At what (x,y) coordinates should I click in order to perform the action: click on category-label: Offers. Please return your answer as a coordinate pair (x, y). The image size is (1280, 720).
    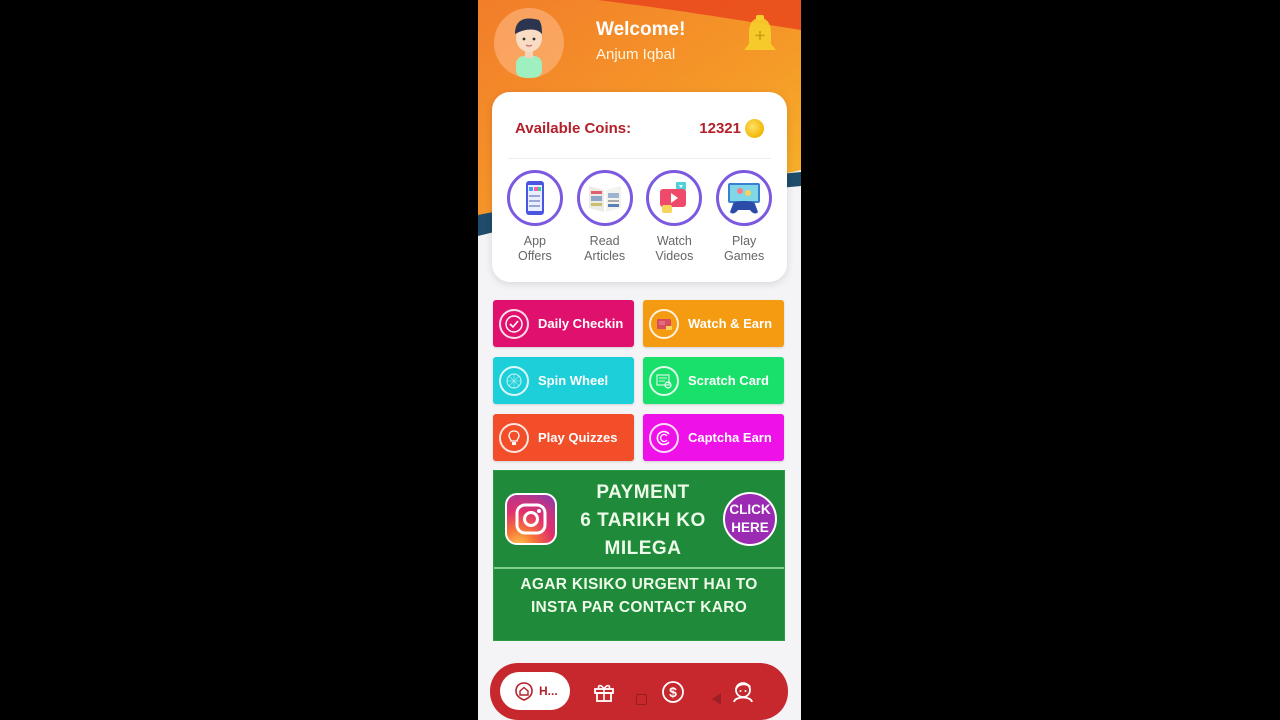
    Looking at the image, I should click on (534, 256).